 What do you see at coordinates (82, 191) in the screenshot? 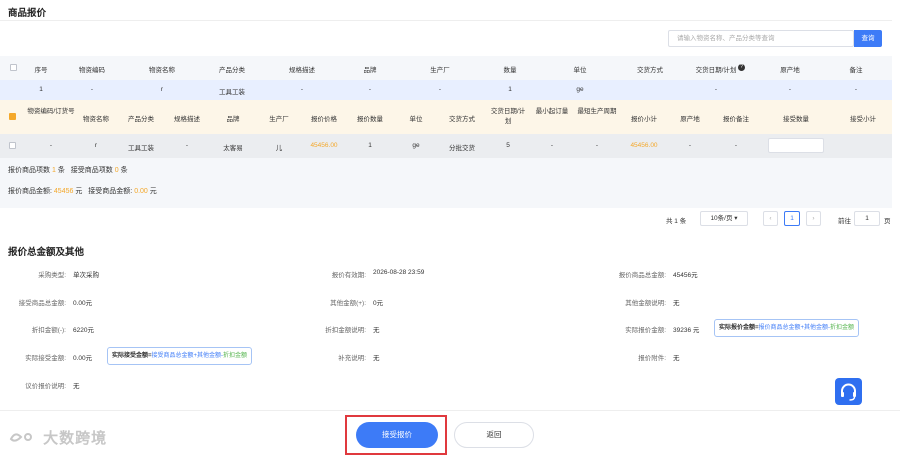
I see `summary-amounts: 报价商品金额: 45456 元 接受商品金额: 0.00 元` at bounding box center [82, 191].